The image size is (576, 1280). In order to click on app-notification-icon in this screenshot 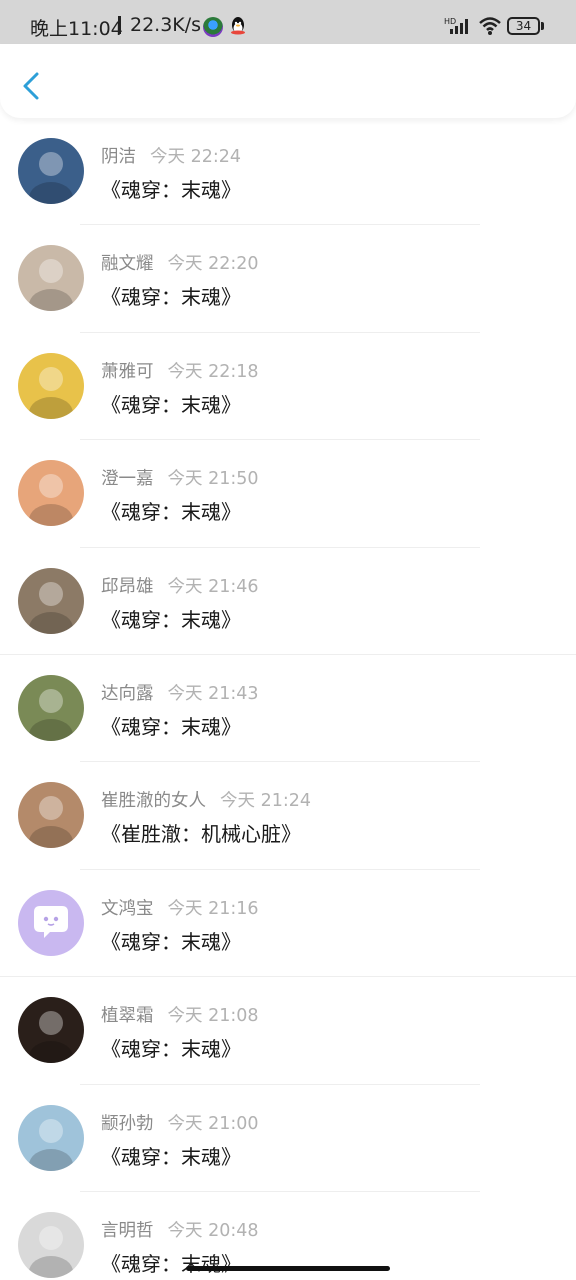, I will do `click(213, 27)`.